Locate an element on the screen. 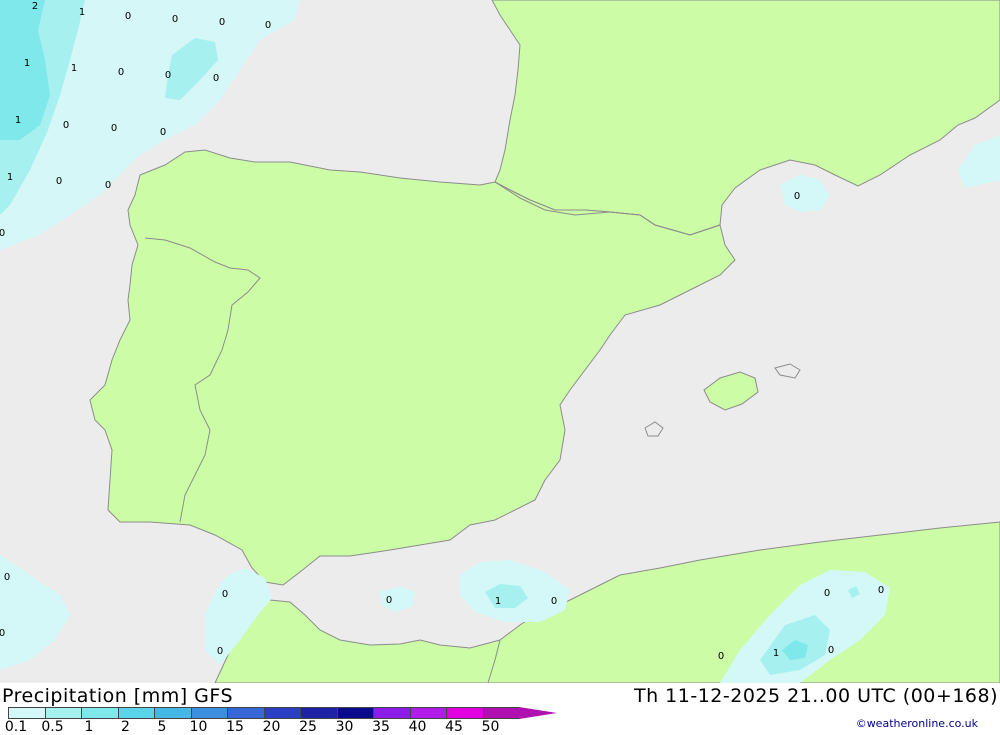  color-scale-arrow is located at coordinates (538, 713).